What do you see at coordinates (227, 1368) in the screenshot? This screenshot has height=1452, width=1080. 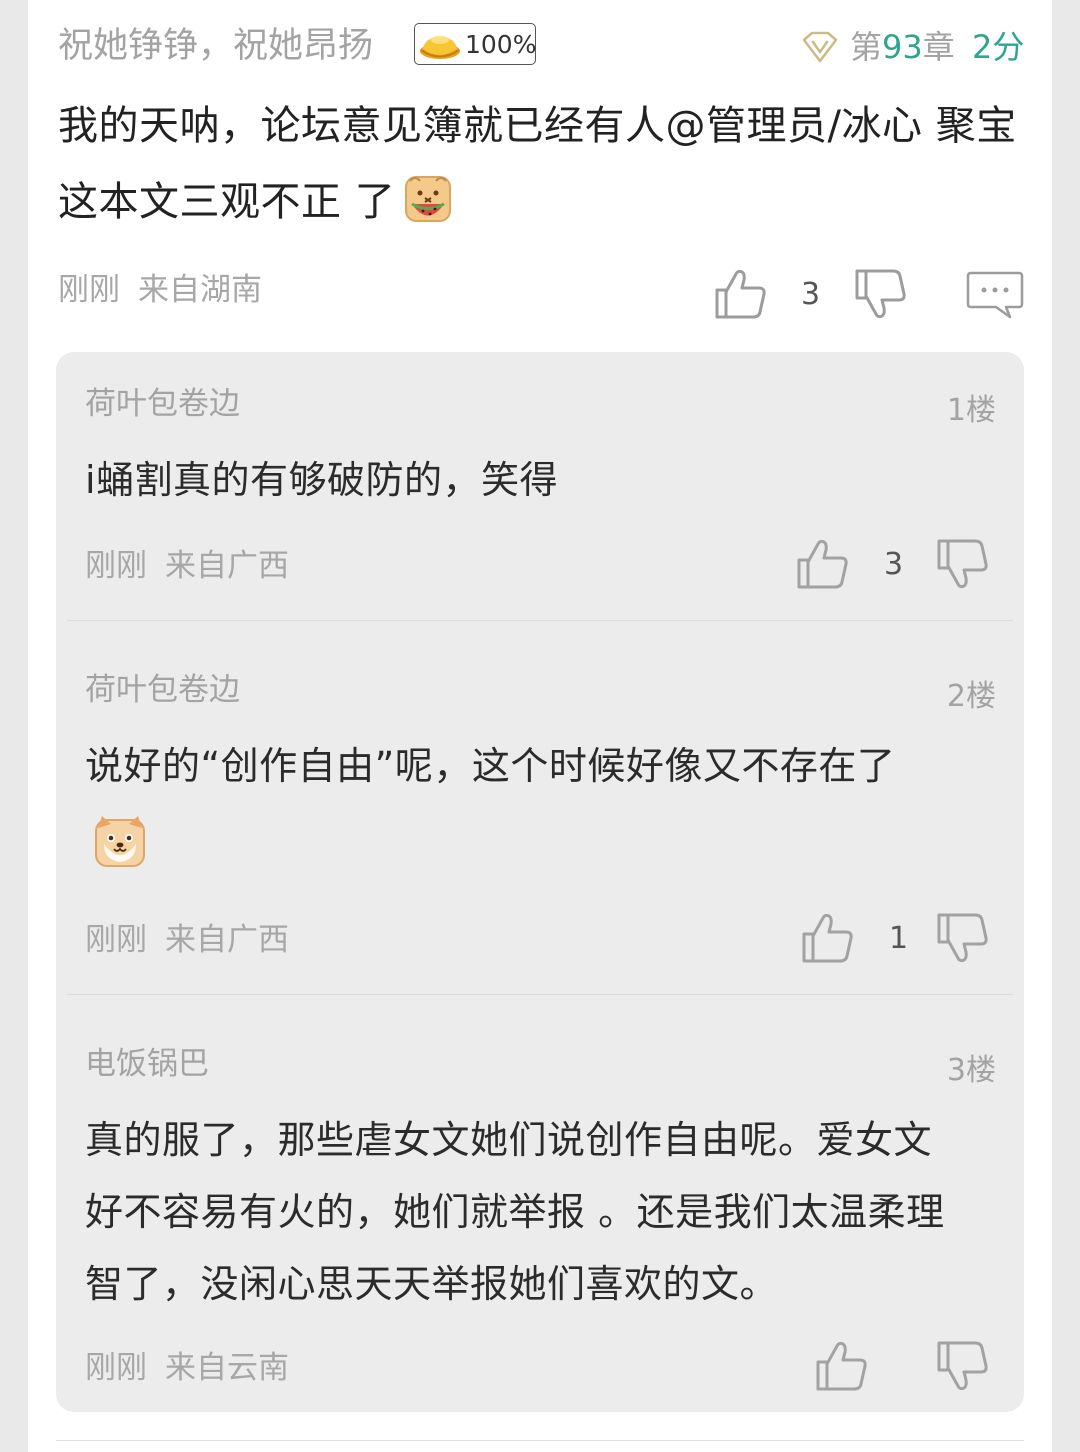 I see `reply-location: 来自云南` at bounding box center [227, 1368].